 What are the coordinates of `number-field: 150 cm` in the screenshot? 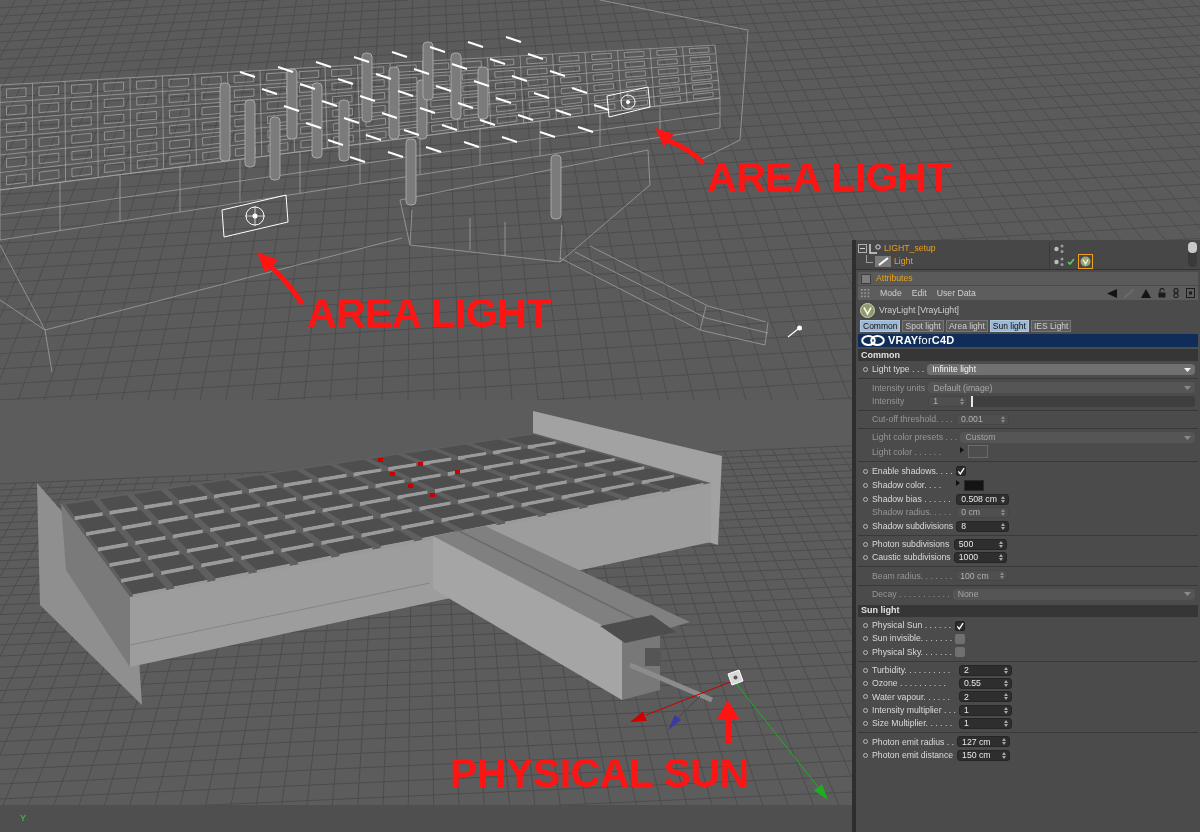 It's located at (984, 755).